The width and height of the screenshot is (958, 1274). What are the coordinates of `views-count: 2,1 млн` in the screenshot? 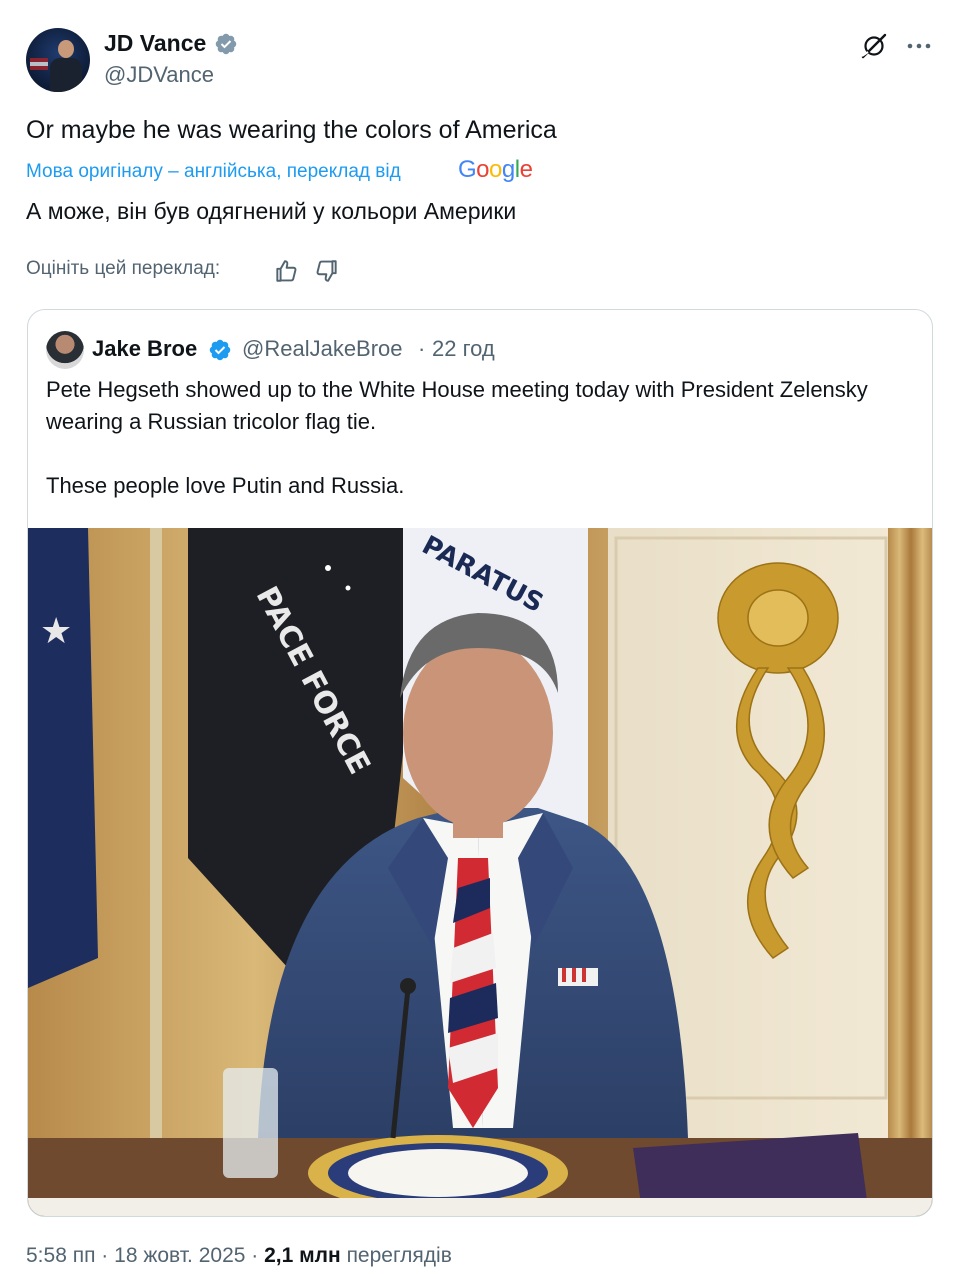 It's located at (302, 1255).